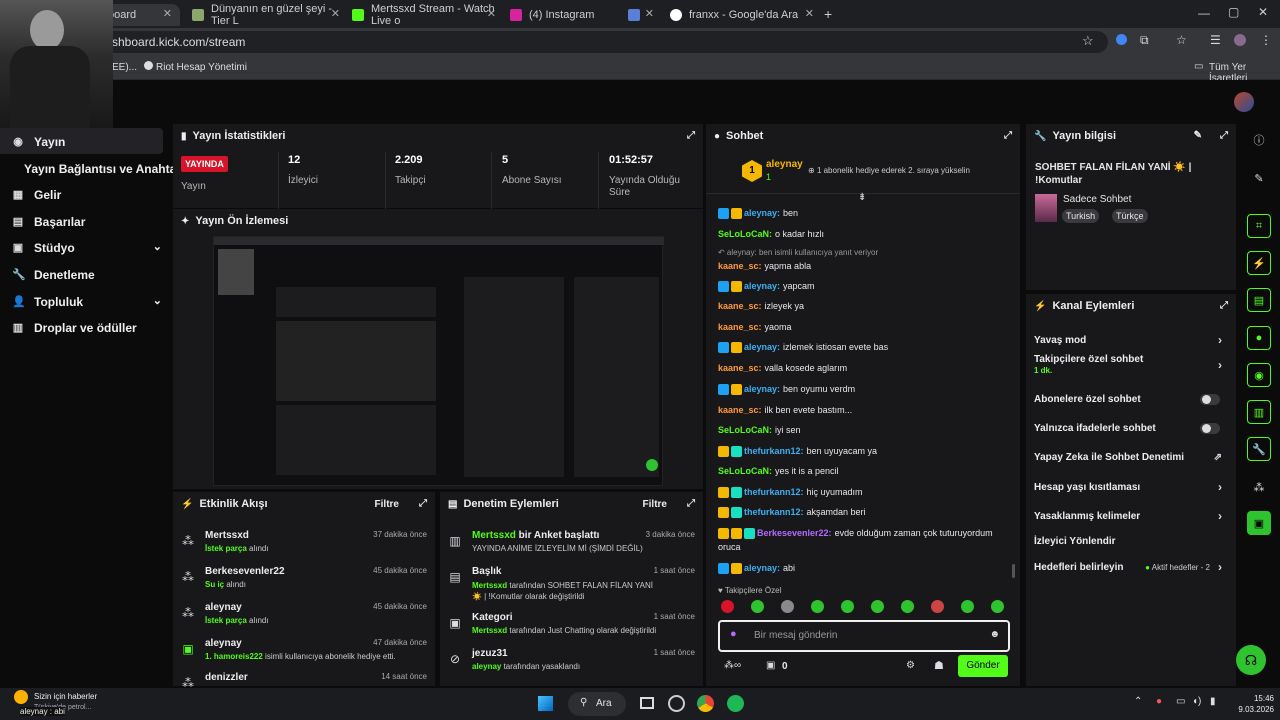 The image size is (1280, 720). Describe the element at coordinates (732, 665) in the screenshot. I see `channel-points-icon: ⁂∞` at that location.